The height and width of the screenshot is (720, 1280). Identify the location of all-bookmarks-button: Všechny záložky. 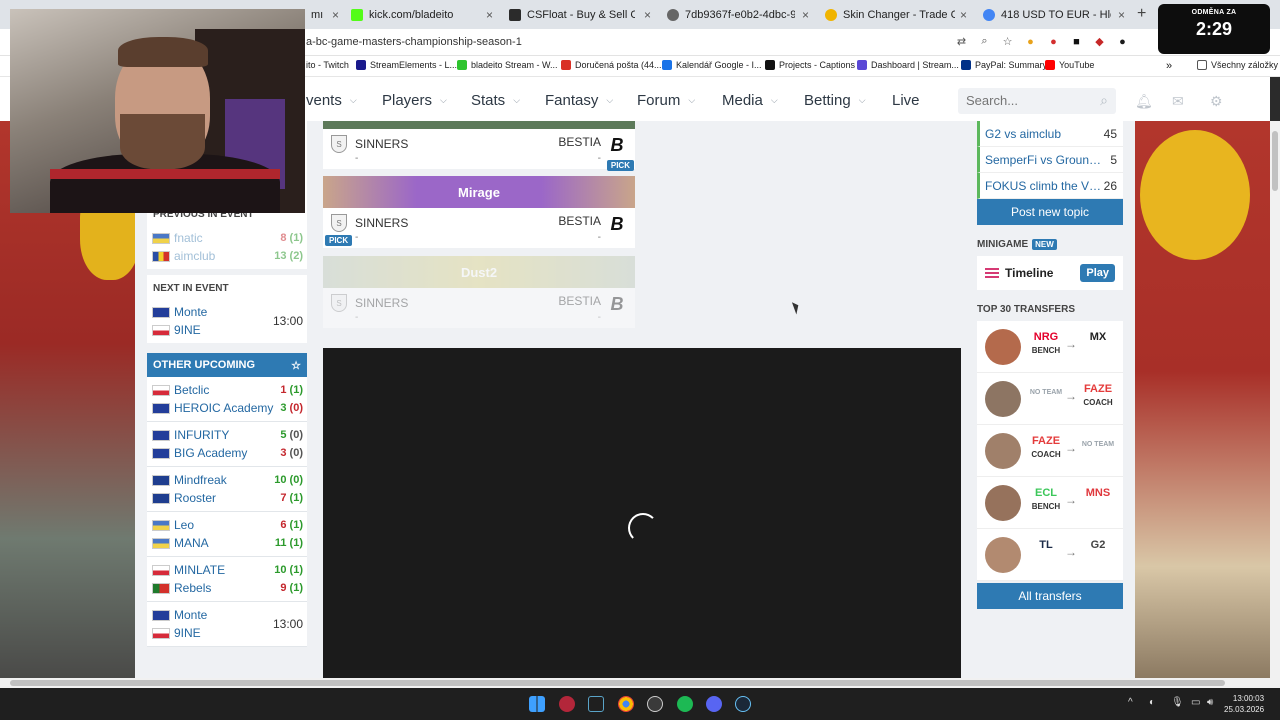
(1237, 65).